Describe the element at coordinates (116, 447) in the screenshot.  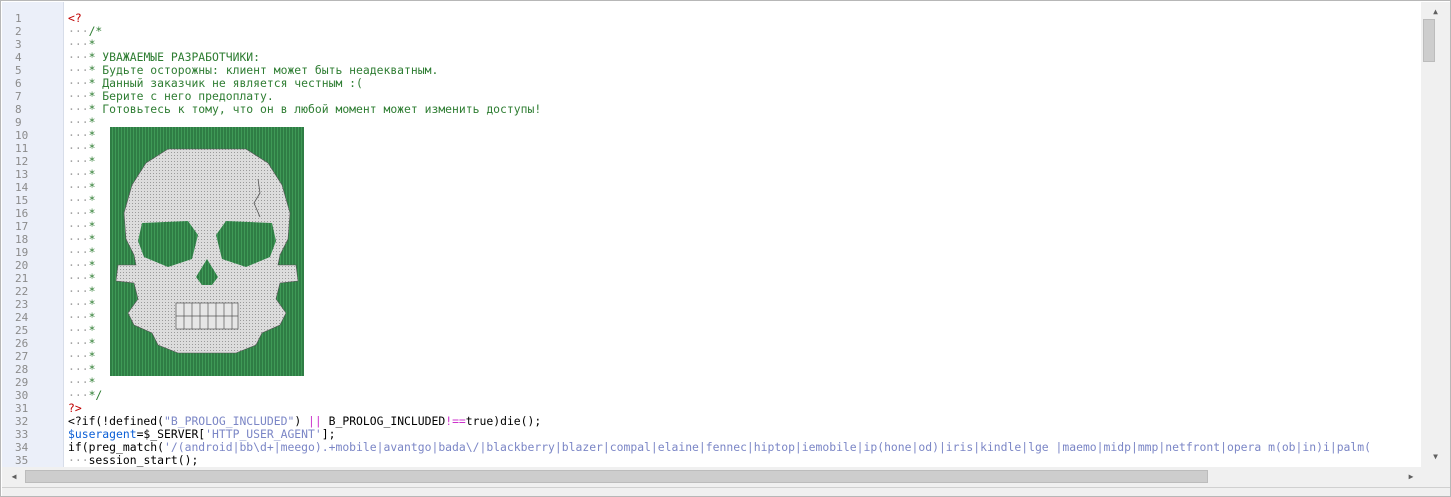
I see `code-token: if(preg_match(` at that location.